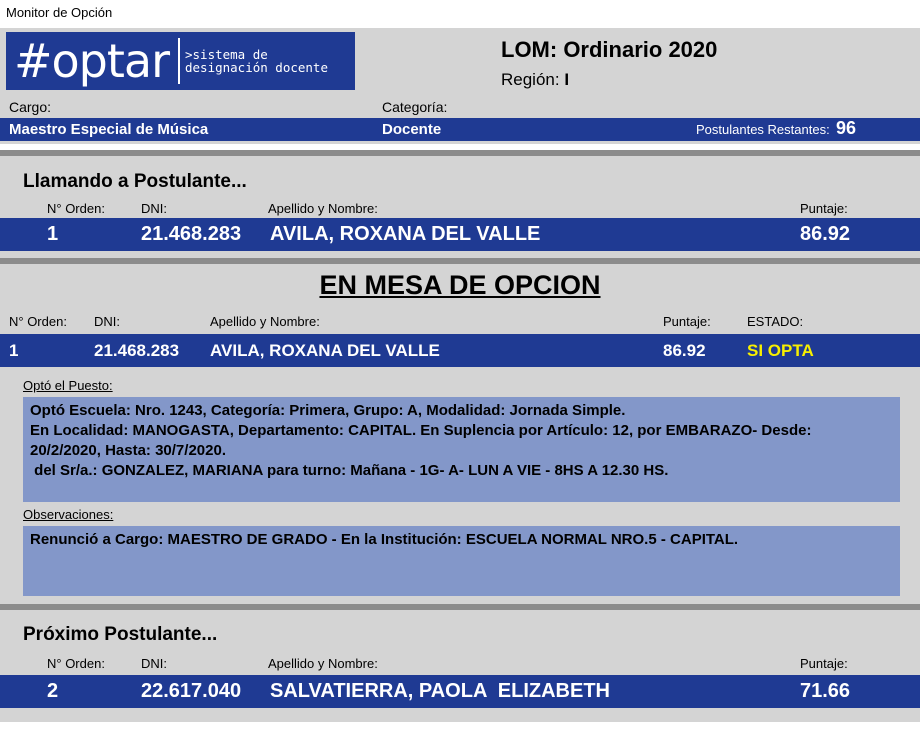 This screenshot has height=730, width=920. What do you see at coordinates (38, 321) in the screenshot?
I see `mesa-header-orden: N° Orden:` at bounding box center [38, 321].